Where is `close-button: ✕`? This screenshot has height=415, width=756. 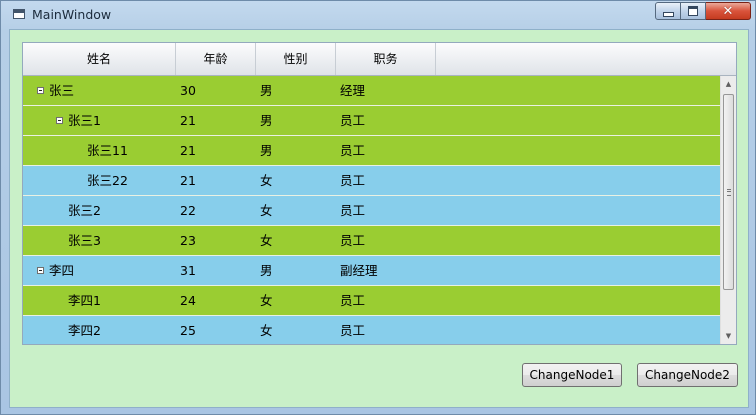 close-button: ✕ is located at coordinates (728, 11).